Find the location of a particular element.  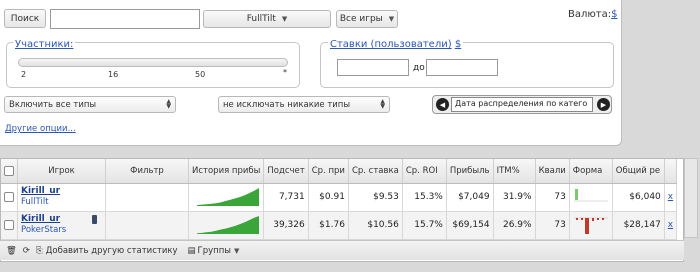

header-filter: Фильтр is located at coordinates (147, 171).